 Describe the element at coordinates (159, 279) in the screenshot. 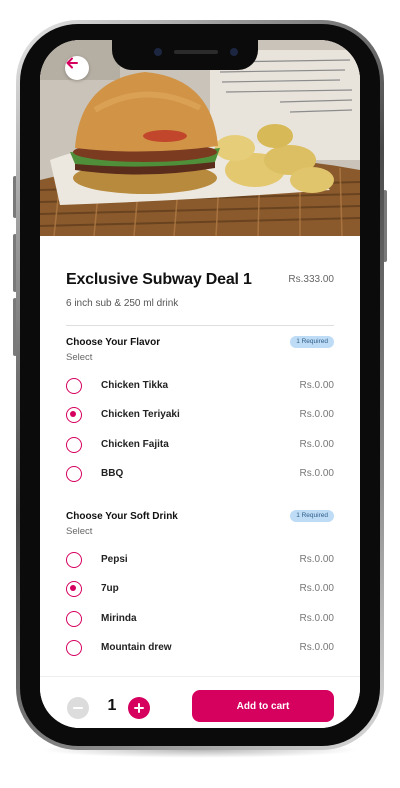

I see `product-title: Exclusive Subway Deal 1` at that location.